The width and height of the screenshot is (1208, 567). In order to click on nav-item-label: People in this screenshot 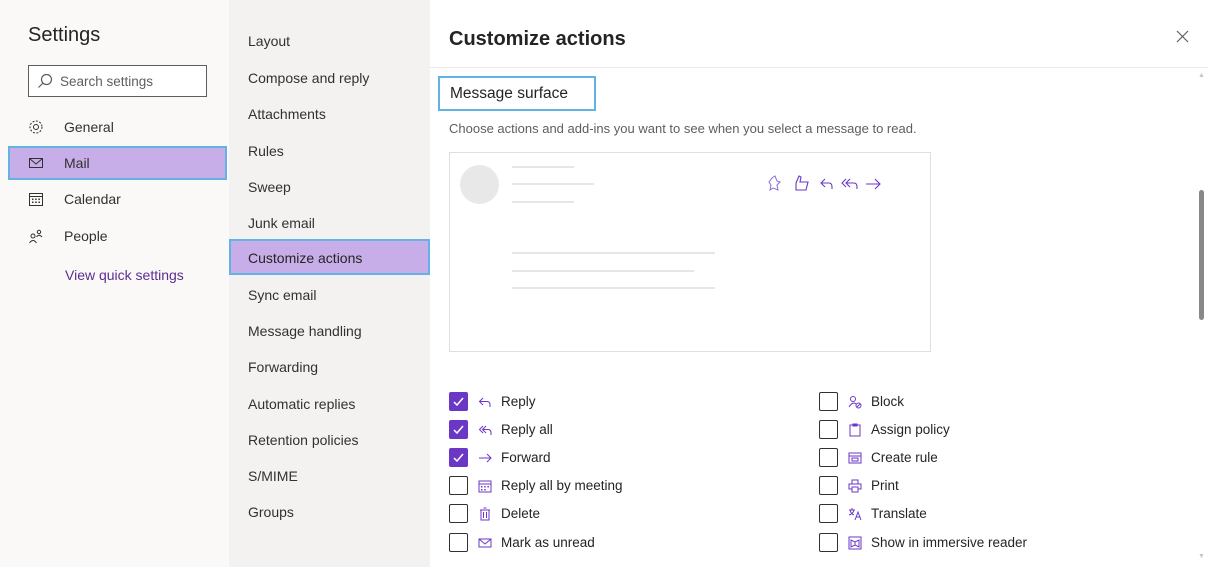, I will do `click(86, 236)`.